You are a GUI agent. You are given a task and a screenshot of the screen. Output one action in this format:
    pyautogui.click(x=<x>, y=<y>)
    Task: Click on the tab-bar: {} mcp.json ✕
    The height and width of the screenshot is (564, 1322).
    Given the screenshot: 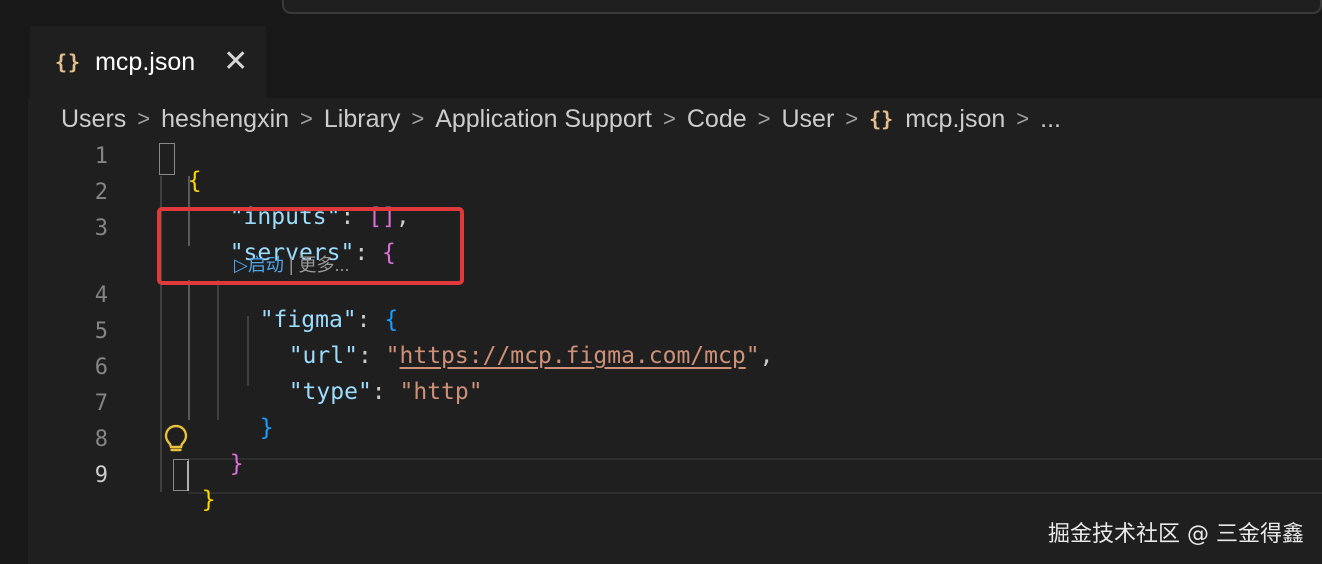 What is the action you would take?
    pyautogui.click(x=661, y=62)
    